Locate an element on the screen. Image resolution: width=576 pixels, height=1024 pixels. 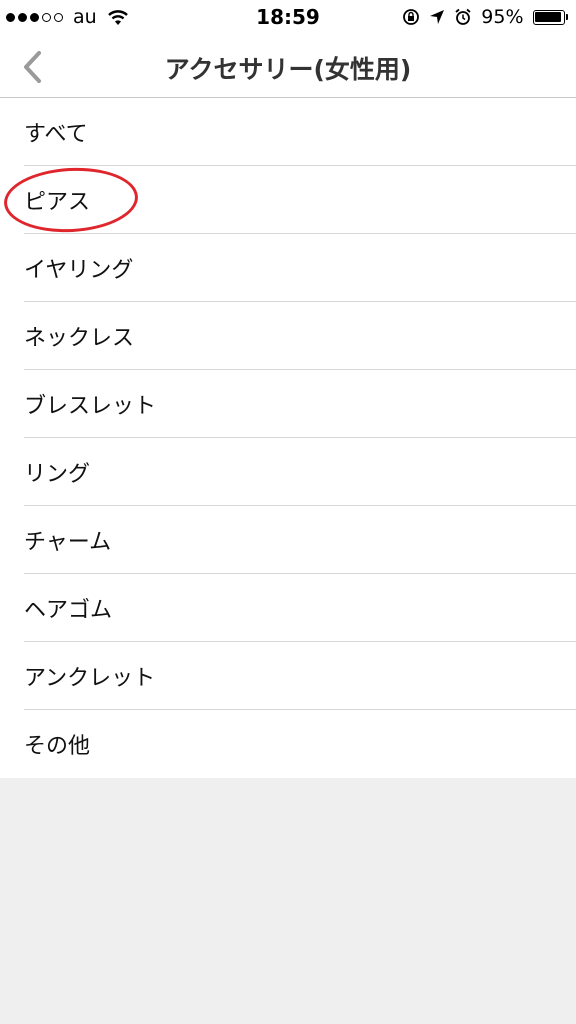
category-label: ブレスレット is located at coordinates (90, 406).